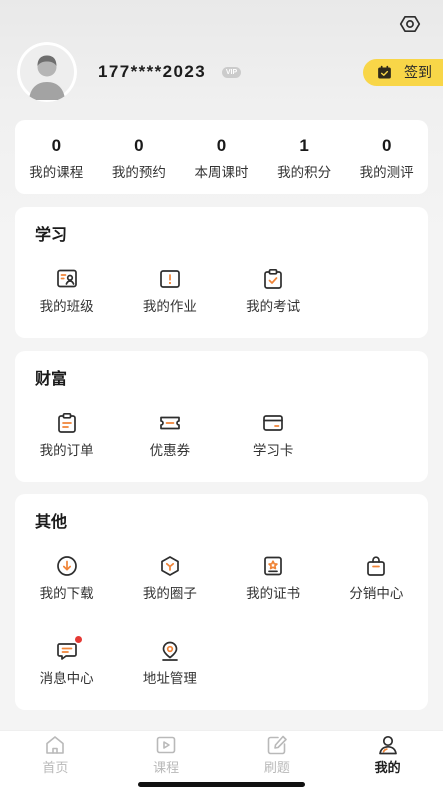  I want to click on tab-mine: 我的, so click(387, 762).